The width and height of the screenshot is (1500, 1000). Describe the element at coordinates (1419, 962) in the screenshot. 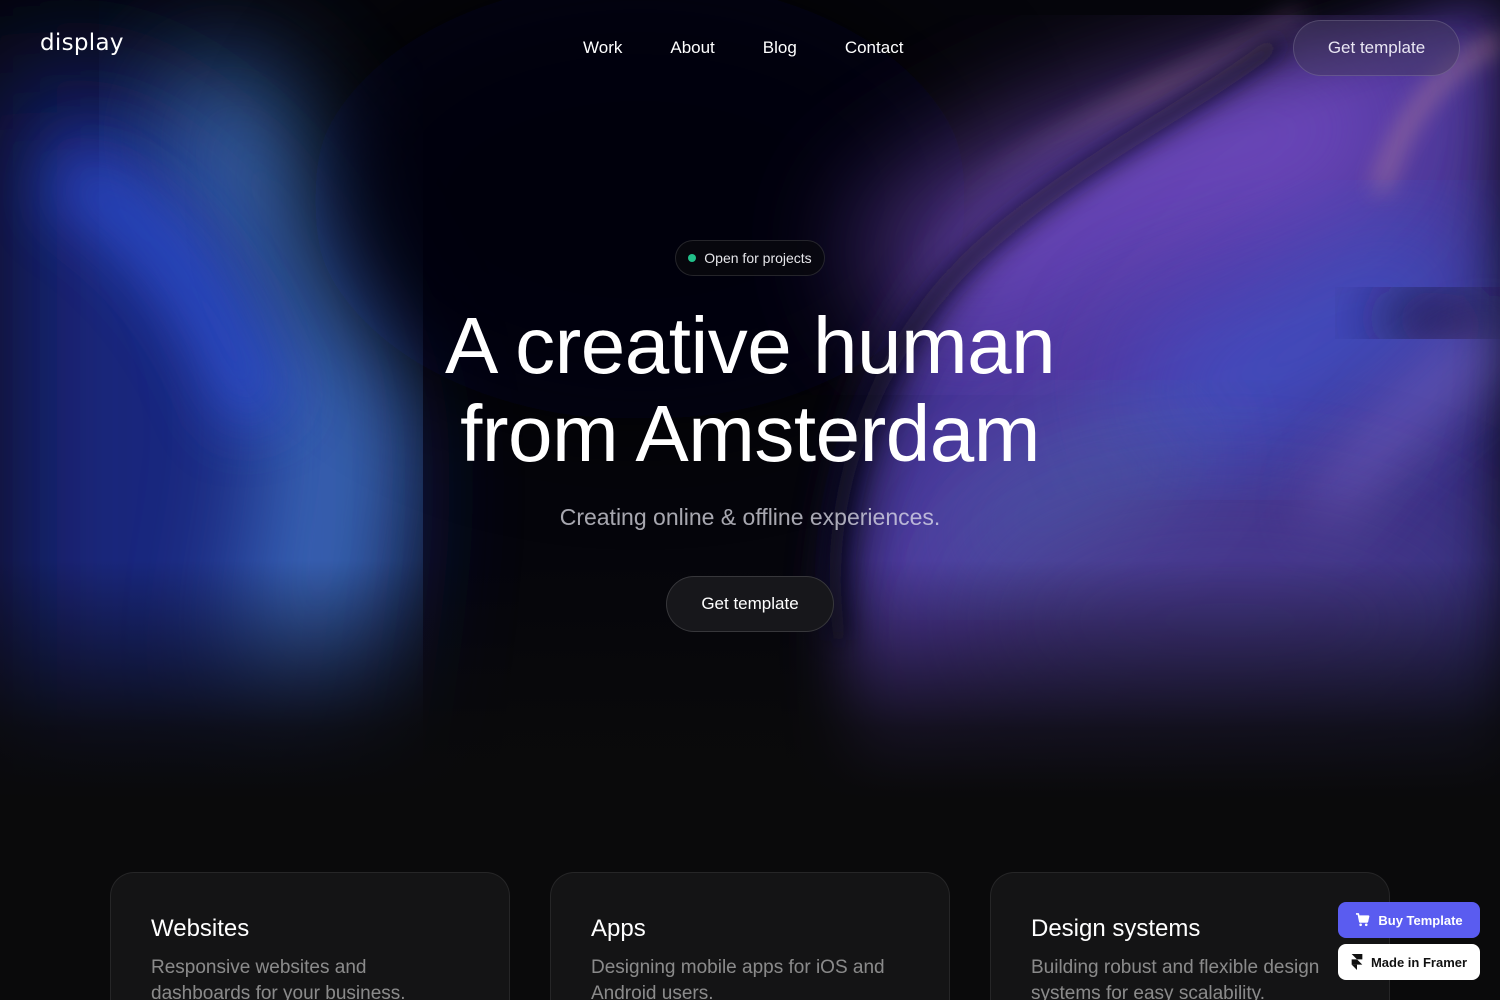

I see `made-in-framer-label: Made in Framer` at that location.